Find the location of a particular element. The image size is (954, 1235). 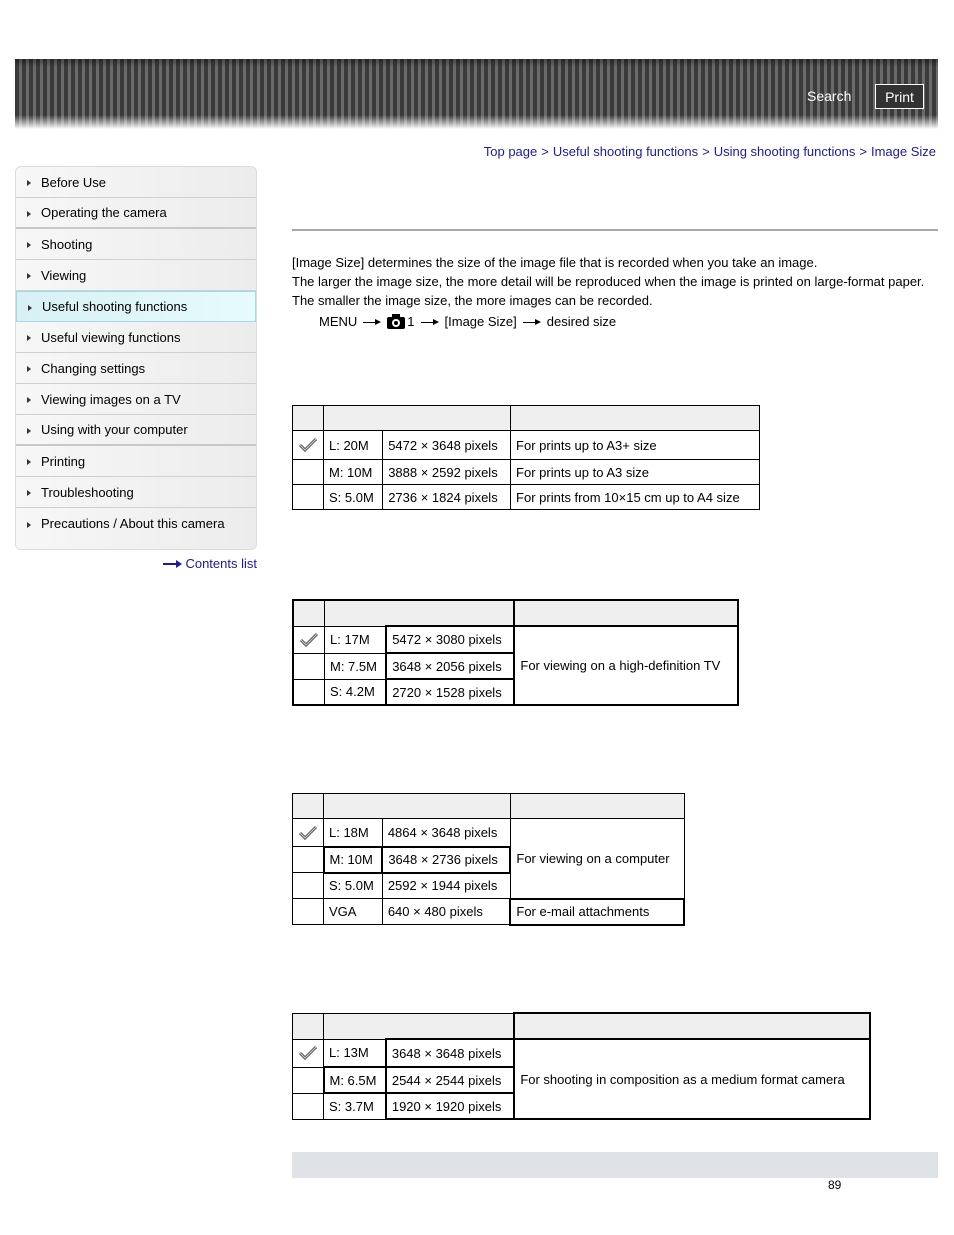

breadcrumb-top-page: Top page is located at coordinates (511, 151).